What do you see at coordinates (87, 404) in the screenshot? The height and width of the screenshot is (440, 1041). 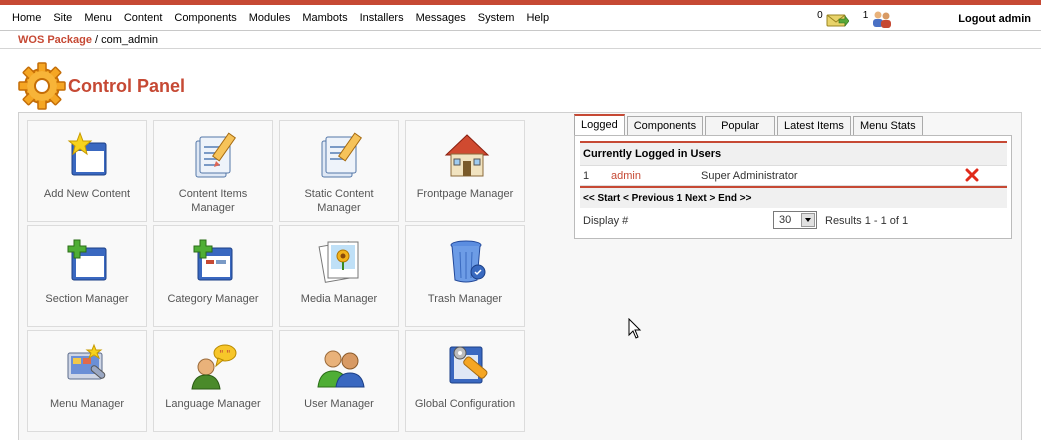 I see `tile-label: Menu Manager` at bounding box center [87, 404].